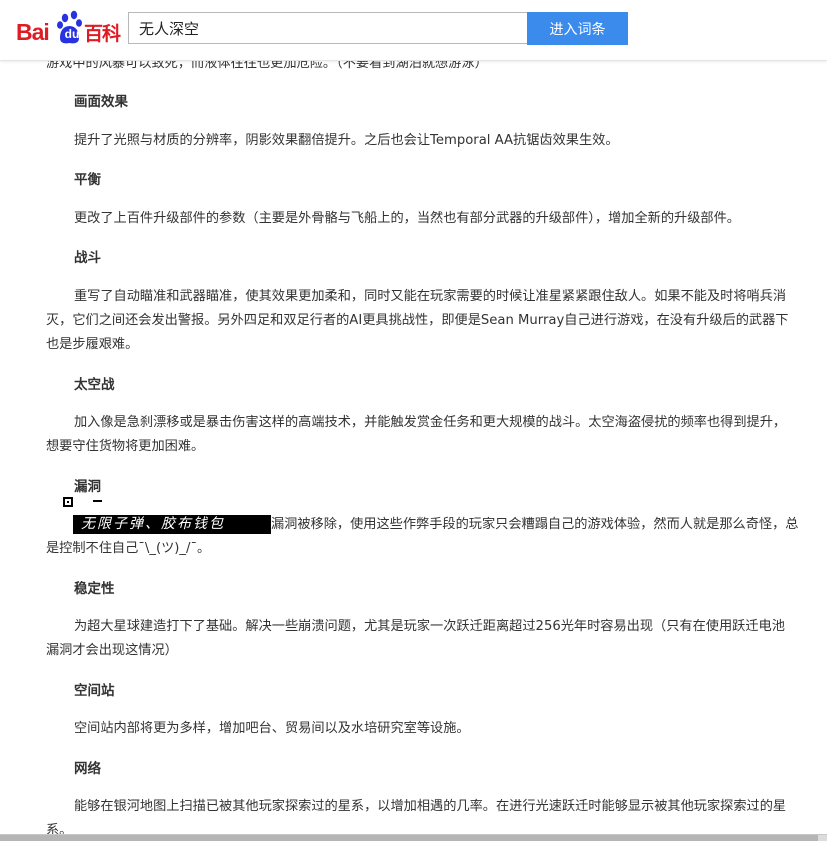 This screenshot has height=841, width=827. I want to click on paragraph-stability-line-2: 漏洞才会出现这情况）, so click(112, 650).